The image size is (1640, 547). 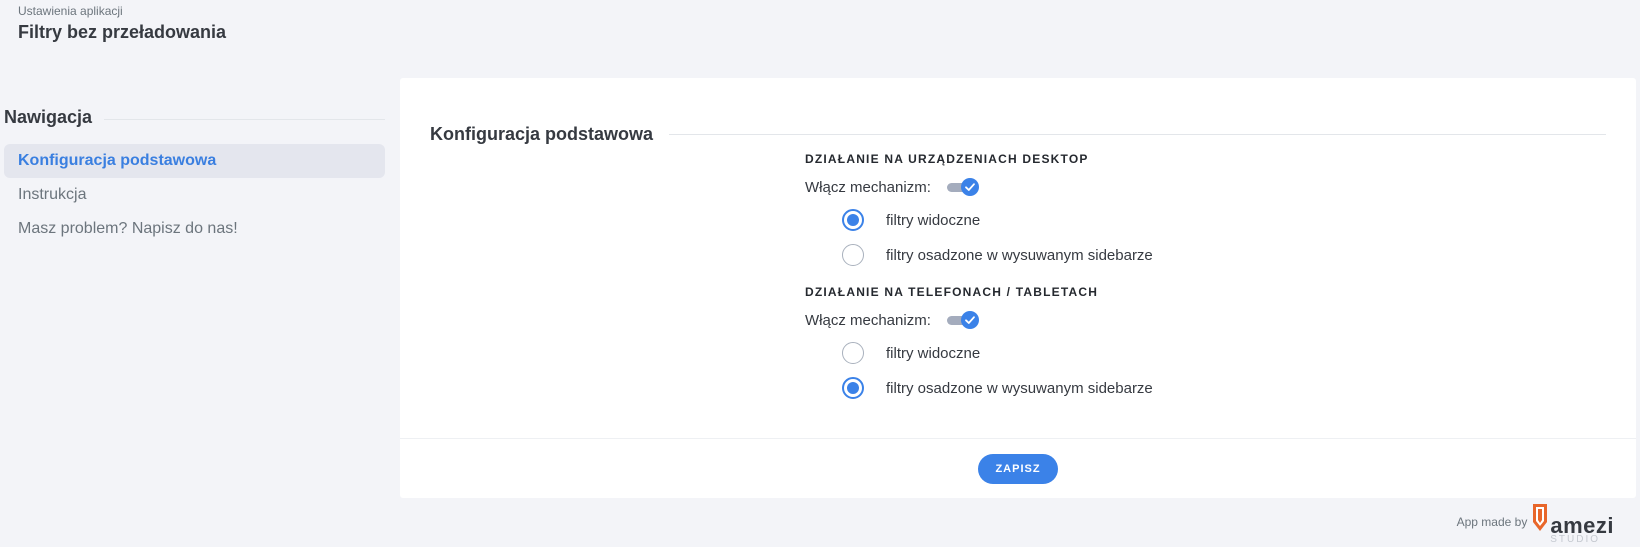 I want to click on desktop-switch-row: Włącz mechanizm:, so click(x=892, y=187).